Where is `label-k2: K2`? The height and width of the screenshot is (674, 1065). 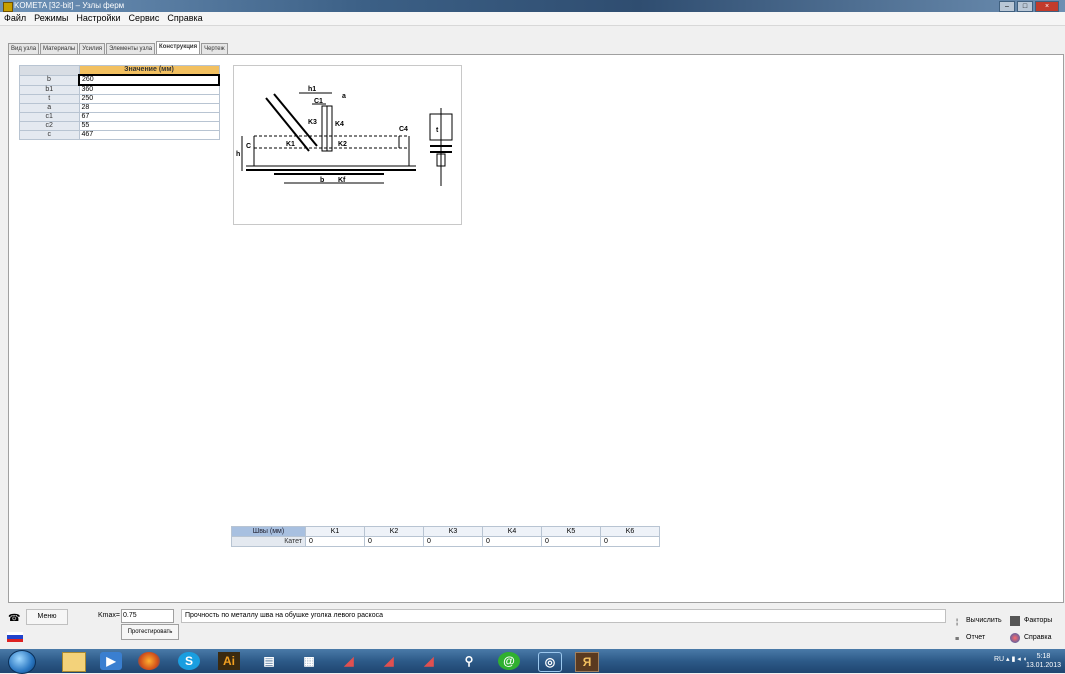
label-k2: K2 is located at coordinates (342, 144).